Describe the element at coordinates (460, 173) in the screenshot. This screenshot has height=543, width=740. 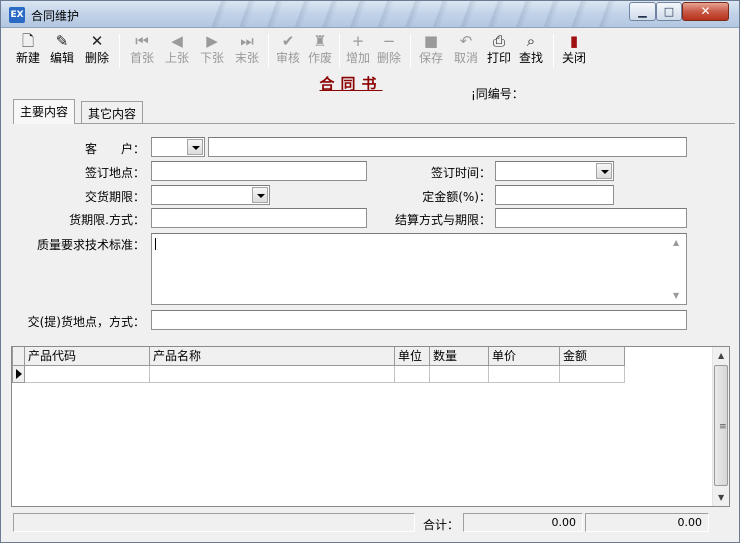
I see `sign-time-label: 签订时间：` at that location.